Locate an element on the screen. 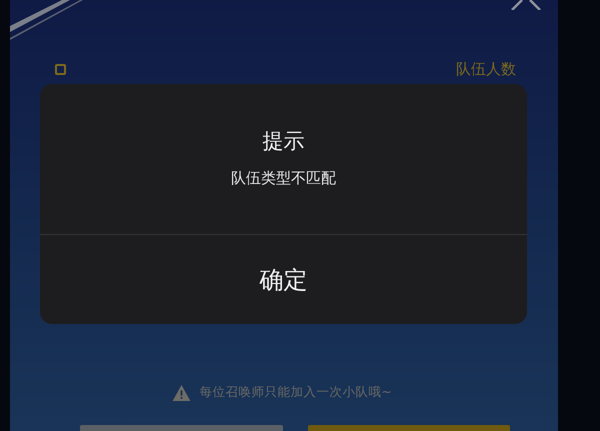  team-size-label: 队伍人数 is located at coordinates (486, 69).